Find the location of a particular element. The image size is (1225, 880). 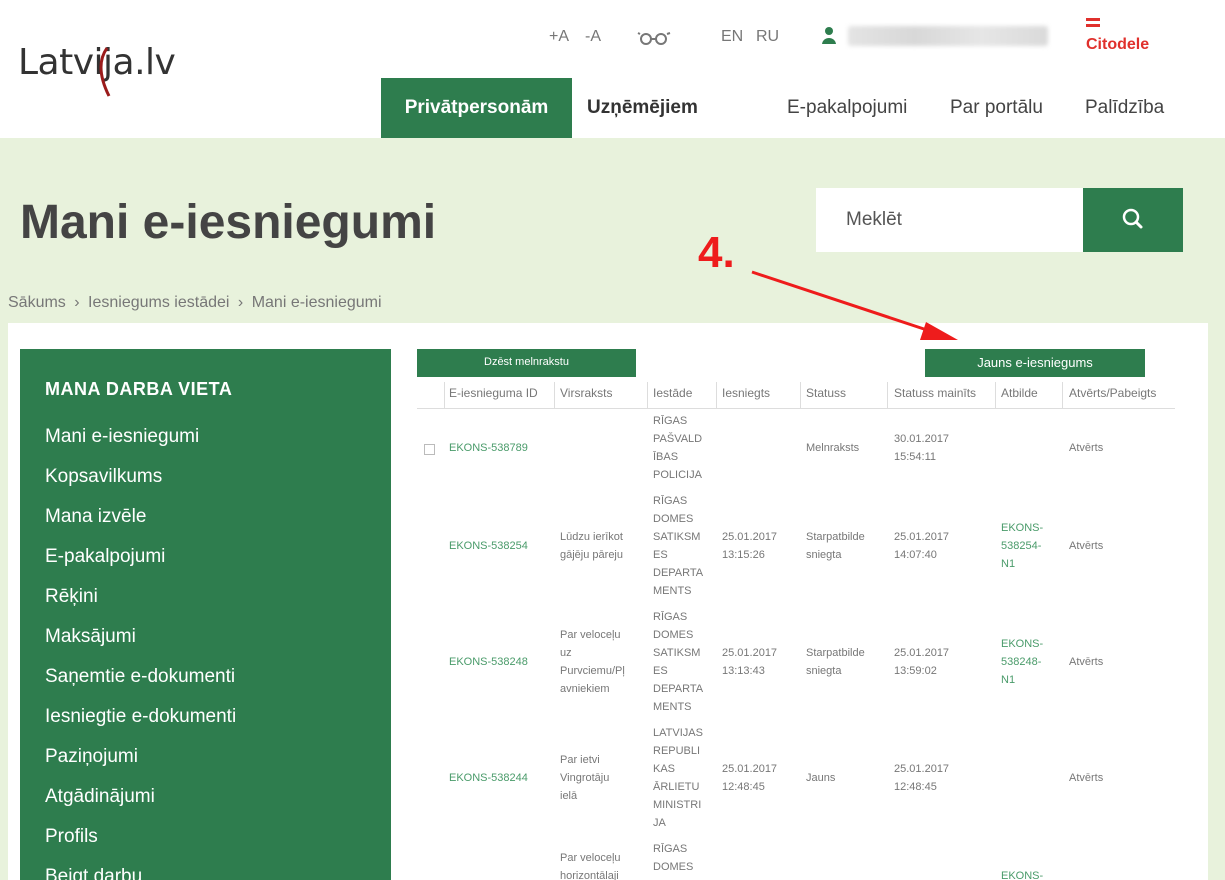

institution-cell: LATVIJAS REPUBLI KAS ĀRLIETU MINISTRI JA is located at coordinates (678, 778).